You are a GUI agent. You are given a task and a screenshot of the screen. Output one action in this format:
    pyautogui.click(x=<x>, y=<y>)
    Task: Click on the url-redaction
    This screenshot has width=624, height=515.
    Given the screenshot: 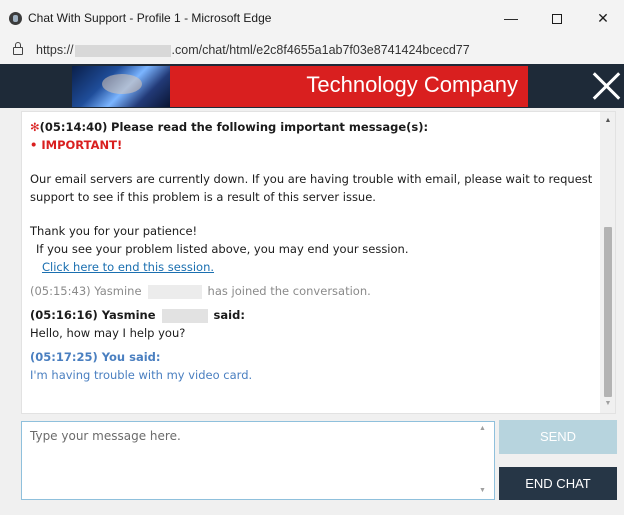 What is the action you would take?
    pyautogui.click(x=122, y=50)
    